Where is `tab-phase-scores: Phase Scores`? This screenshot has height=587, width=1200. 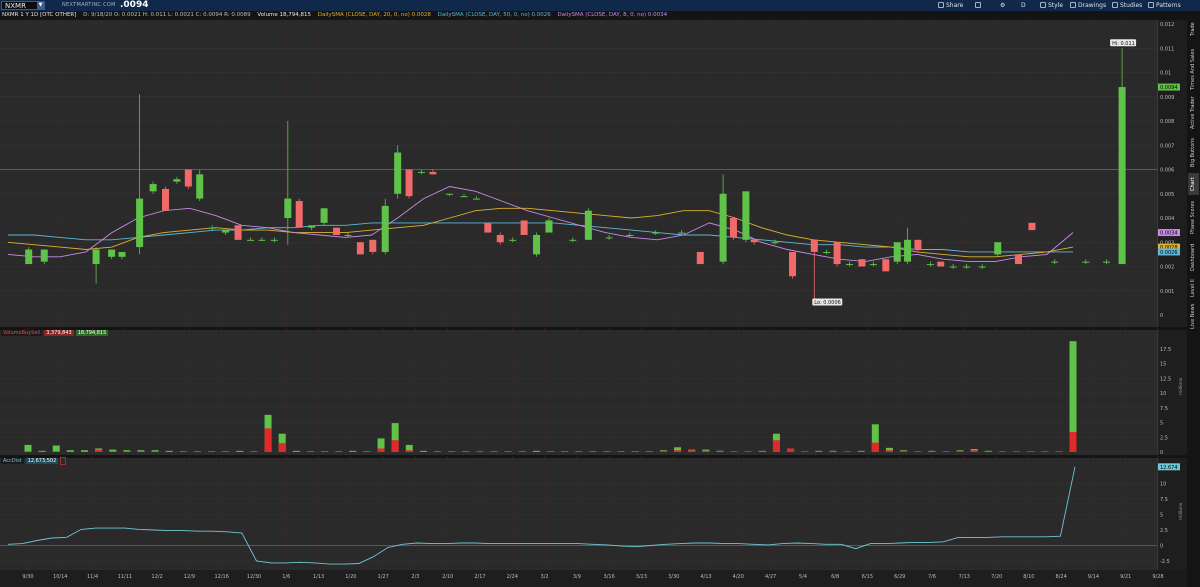
tab-phase-scores: Phase Scores is located at coordinates (1193, 217).